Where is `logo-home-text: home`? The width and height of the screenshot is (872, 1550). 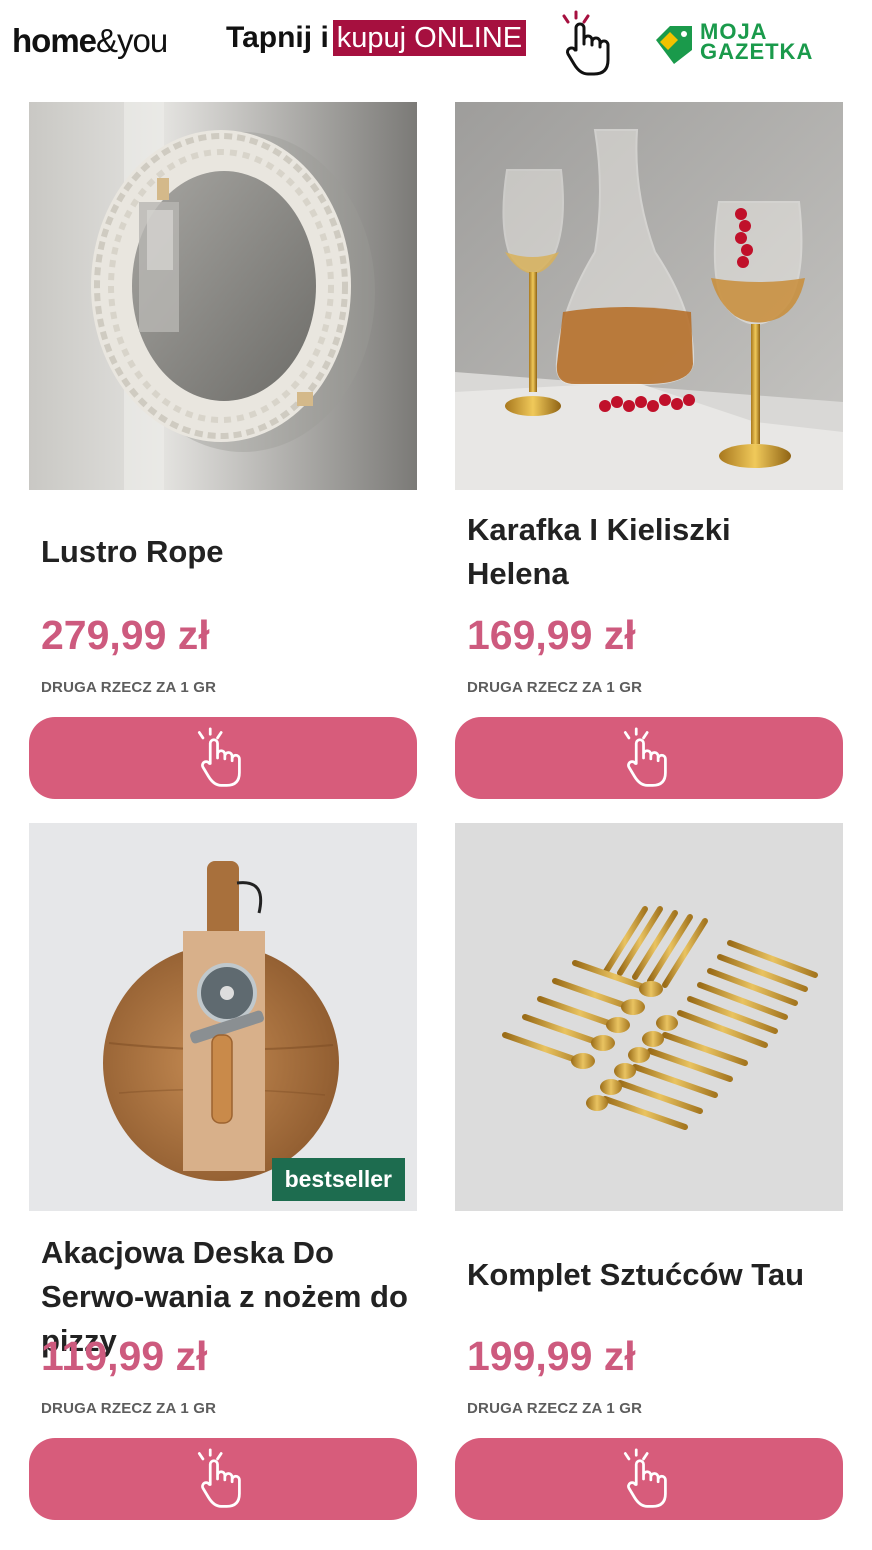 logo-home-text: home is located at coordinates (54, 40).